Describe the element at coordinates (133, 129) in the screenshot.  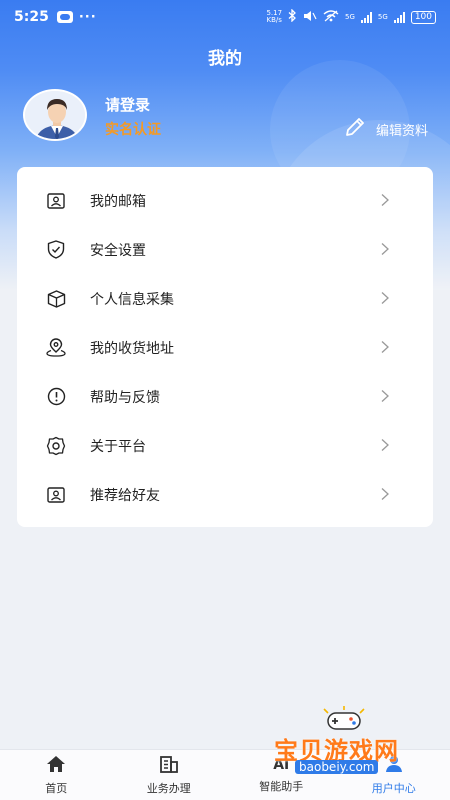
I see `real-name-verify-link: 实名认证` at that location.